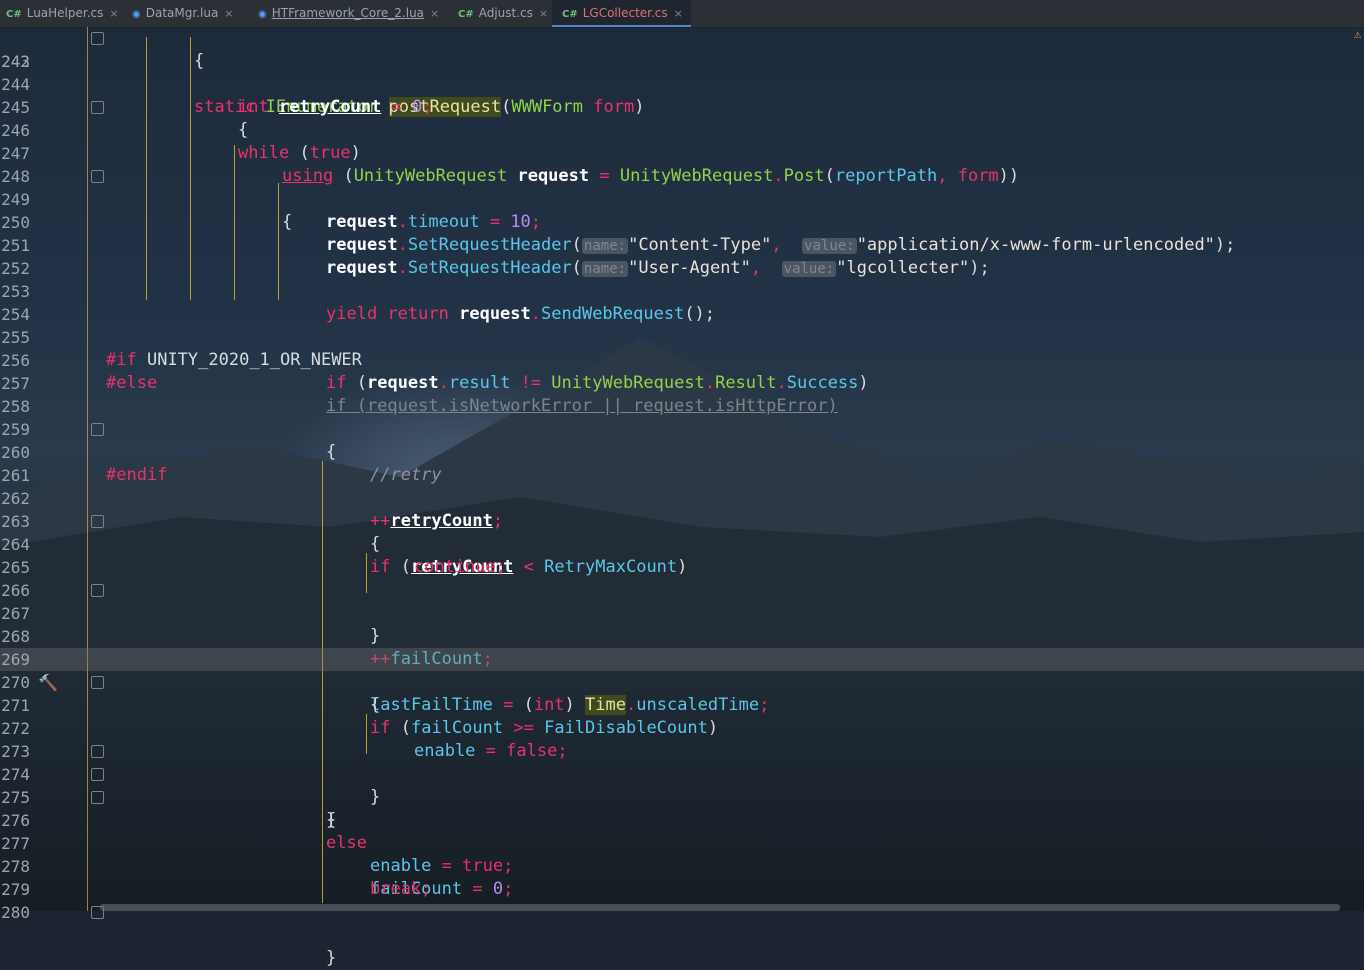 The width and height of the screenshot is (1364, 970). Describe the element at coordinates (15, 751) in the screenshot. I see `line-number: 273` at that location.